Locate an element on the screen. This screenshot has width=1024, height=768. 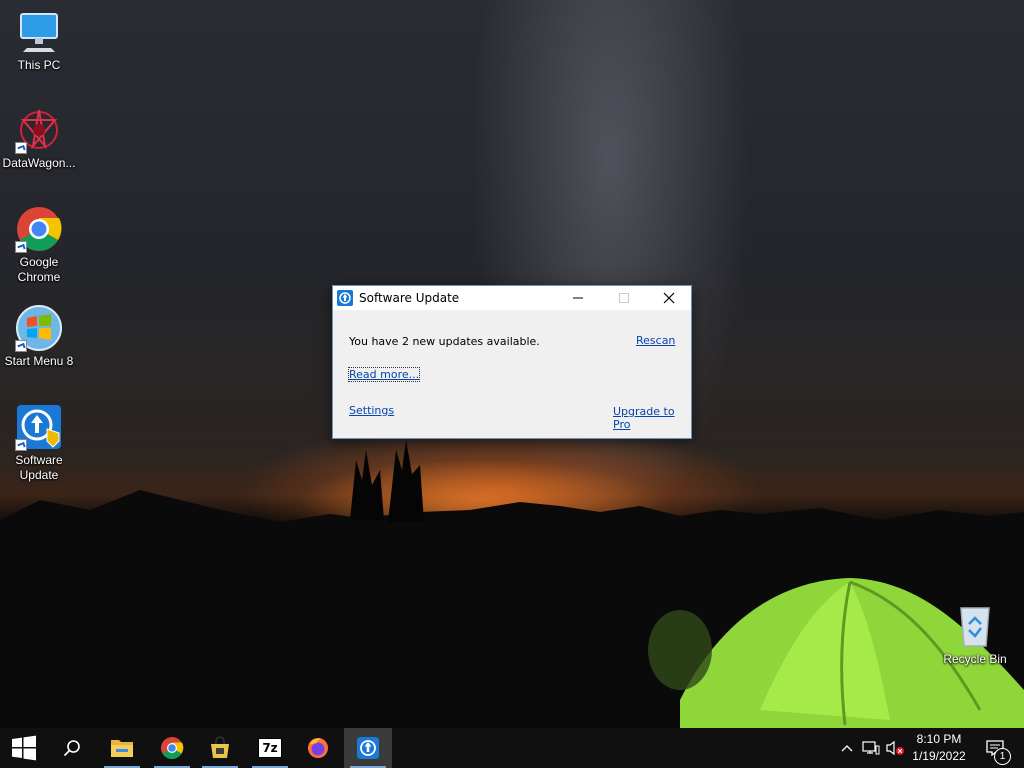
start-menu-8-icon is located at coordinates (39, 328).